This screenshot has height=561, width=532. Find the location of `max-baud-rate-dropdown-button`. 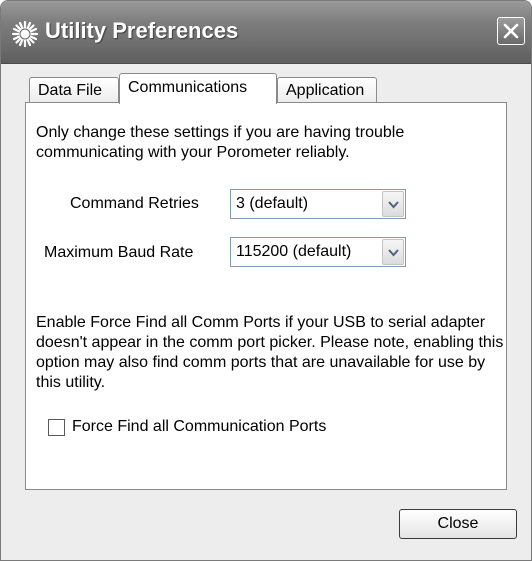

max-baud-rate-dropdown-button is located at coordinates (393, 252).